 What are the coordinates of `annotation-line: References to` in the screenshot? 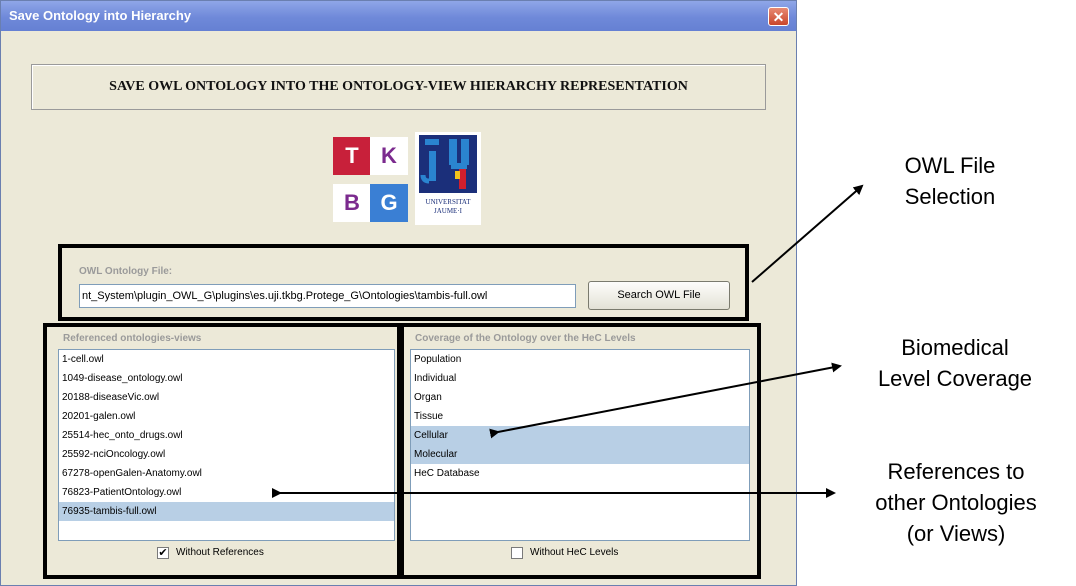 It's located at (956, 471).